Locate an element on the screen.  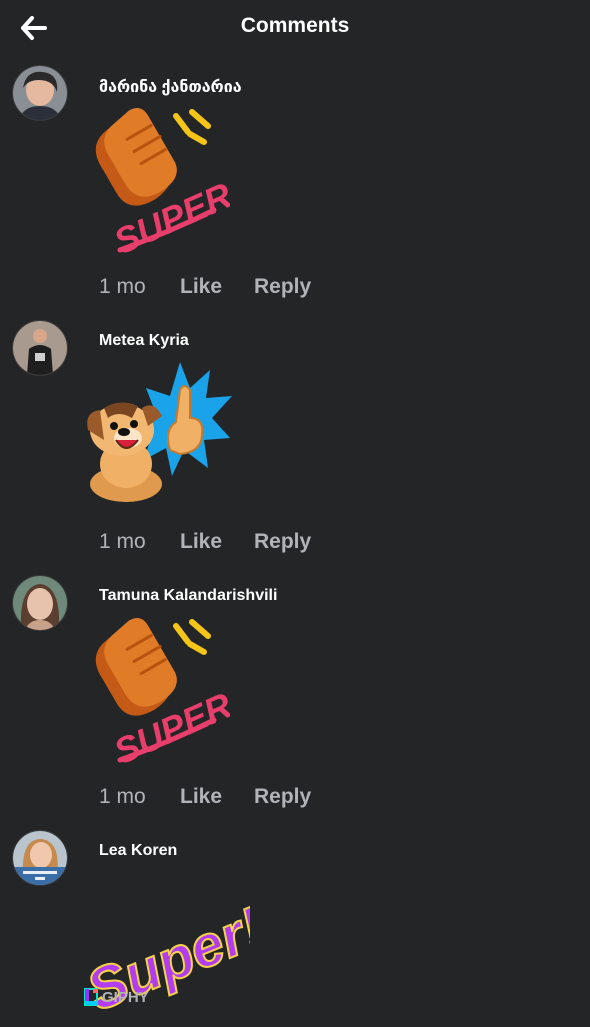
puppy-thumbs-up-sticker is located at coordinates (160, 435).